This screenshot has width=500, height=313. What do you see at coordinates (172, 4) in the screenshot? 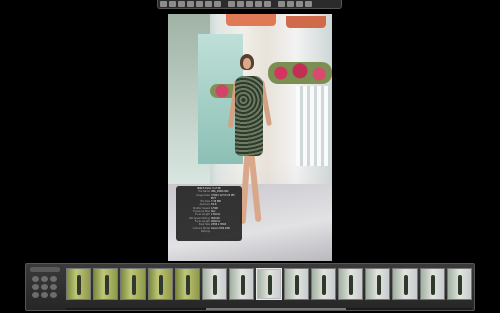
I see `rotate-right-icon` at bounding box center [172, 4].